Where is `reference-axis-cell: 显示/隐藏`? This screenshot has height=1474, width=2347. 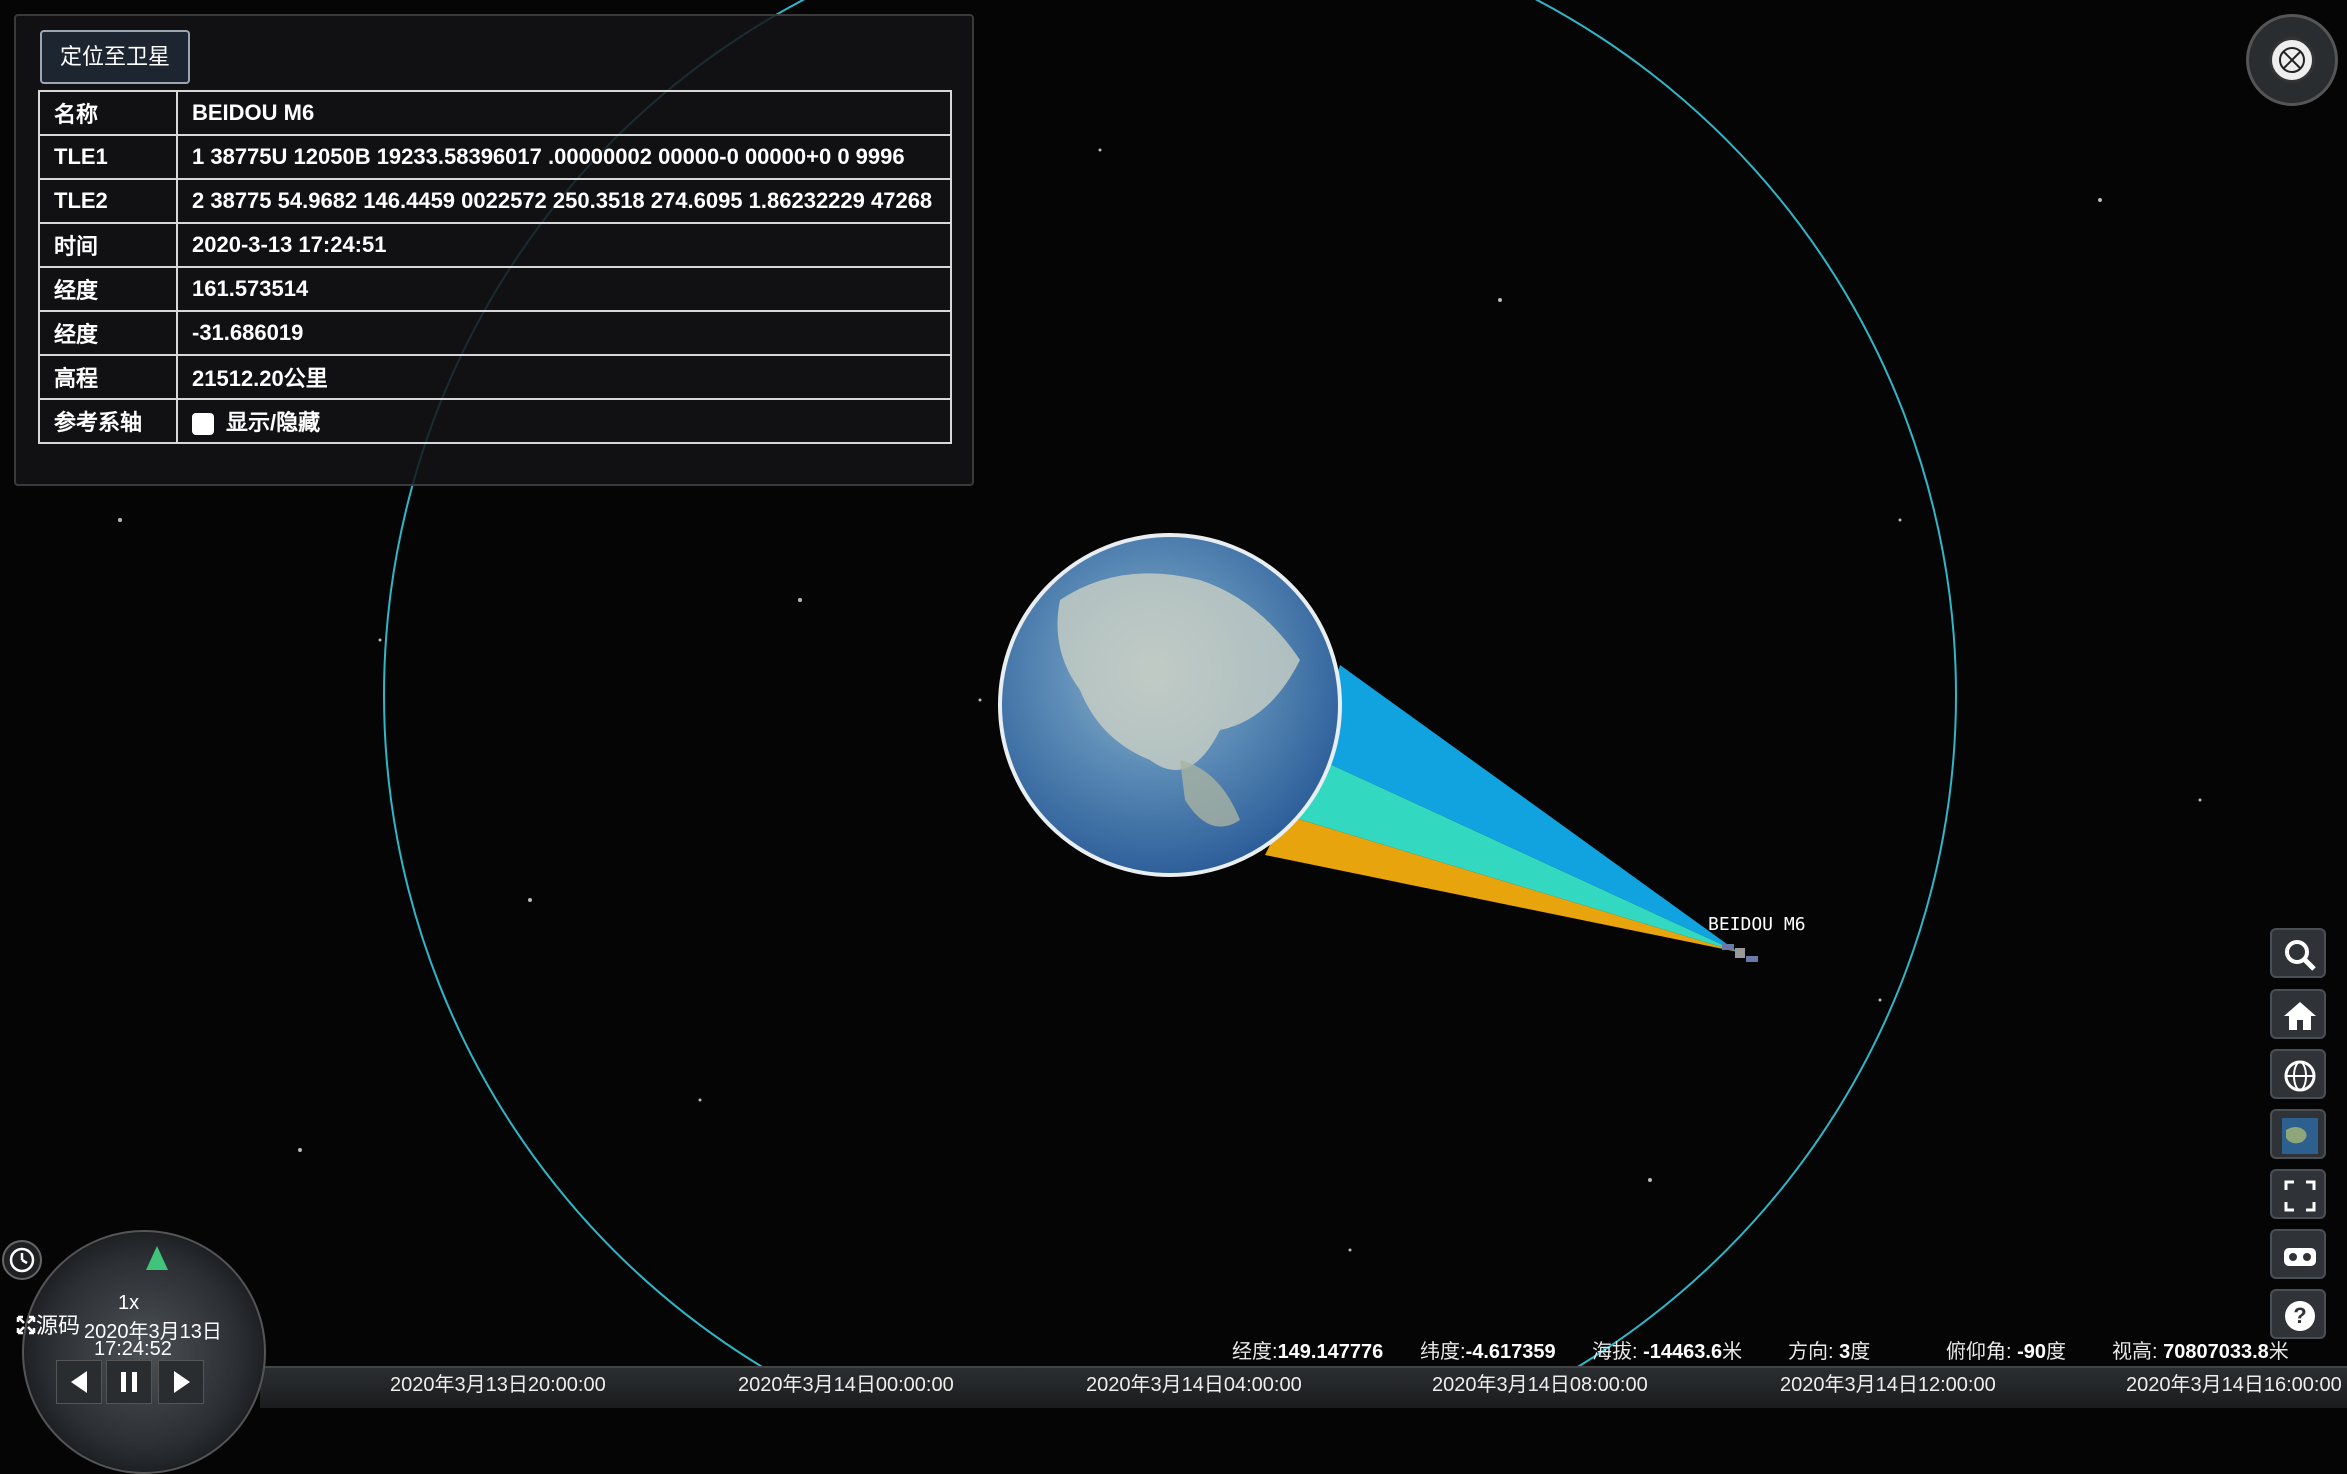 reference-axis-cell: 显示/隐藏 is located at coordinates (564, 421).